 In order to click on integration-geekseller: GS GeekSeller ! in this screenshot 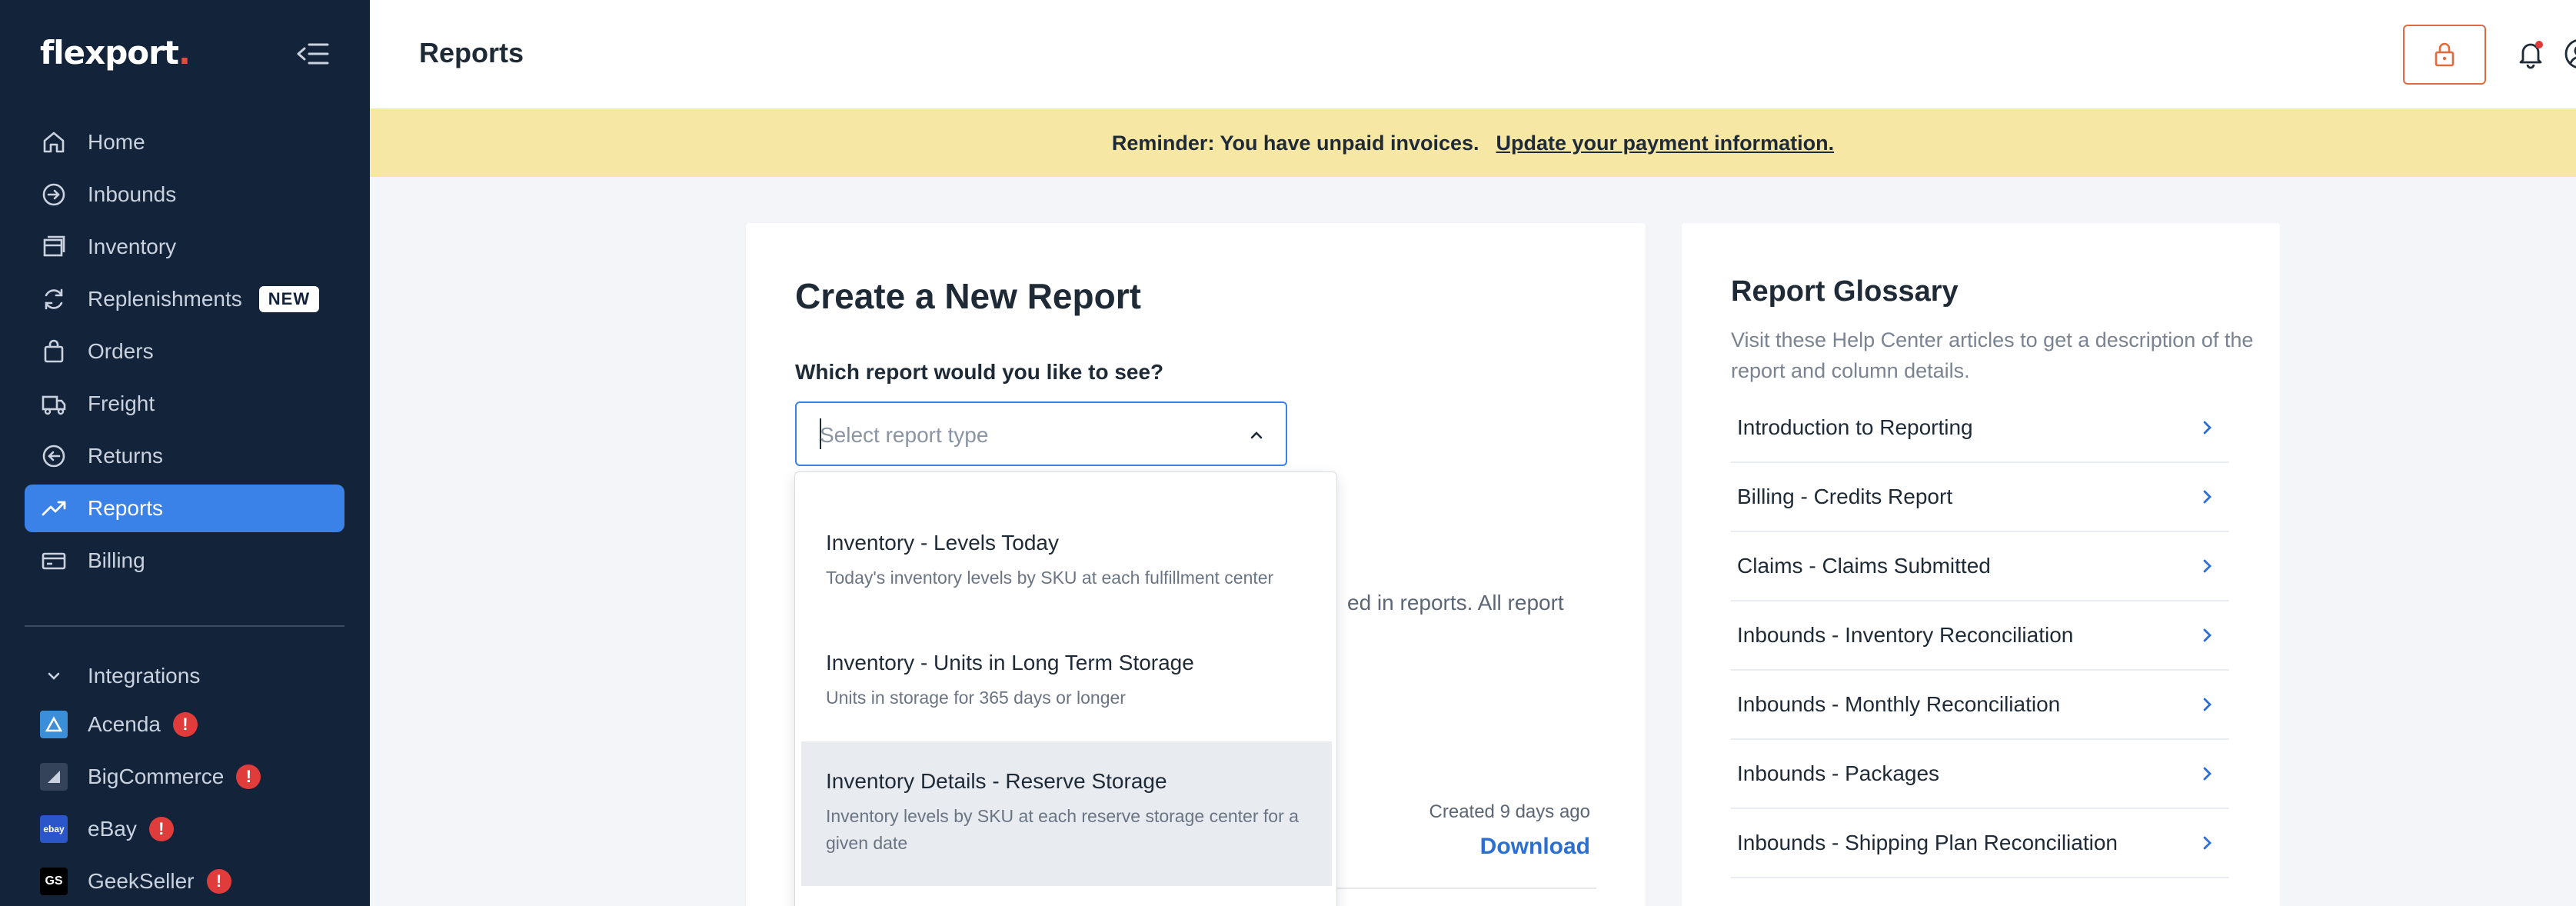, I will do `click(184, 880)`.